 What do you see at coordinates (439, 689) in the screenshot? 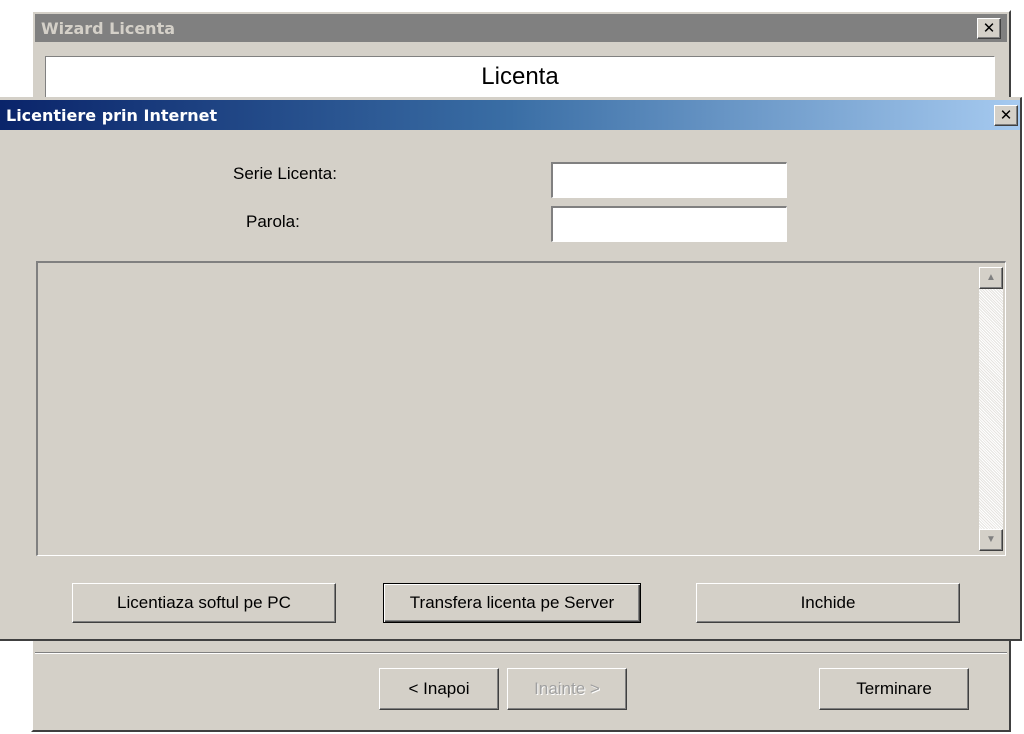
I see `back-button: < Inapoi` at bounding box center [439, 689].